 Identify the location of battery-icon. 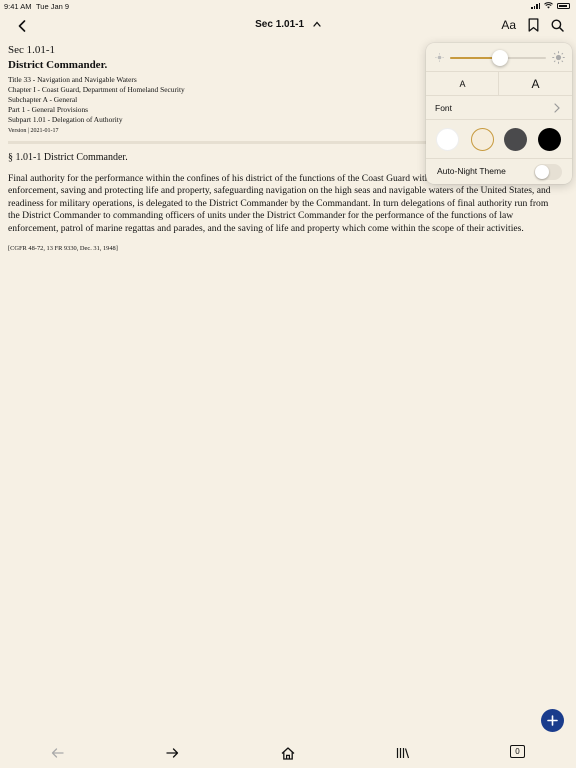
(563, 5).